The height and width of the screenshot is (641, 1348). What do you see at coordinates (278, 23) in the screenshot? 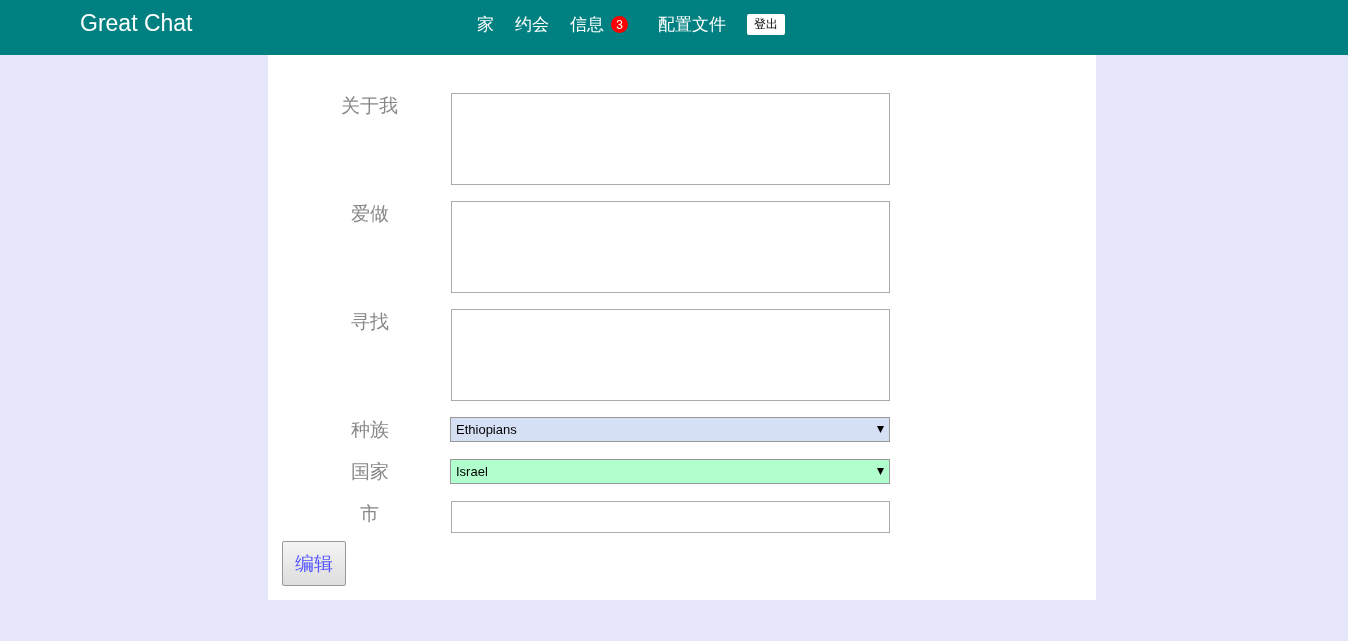
I see `brand-title: Great Chat` at bounding box center [278, 23].